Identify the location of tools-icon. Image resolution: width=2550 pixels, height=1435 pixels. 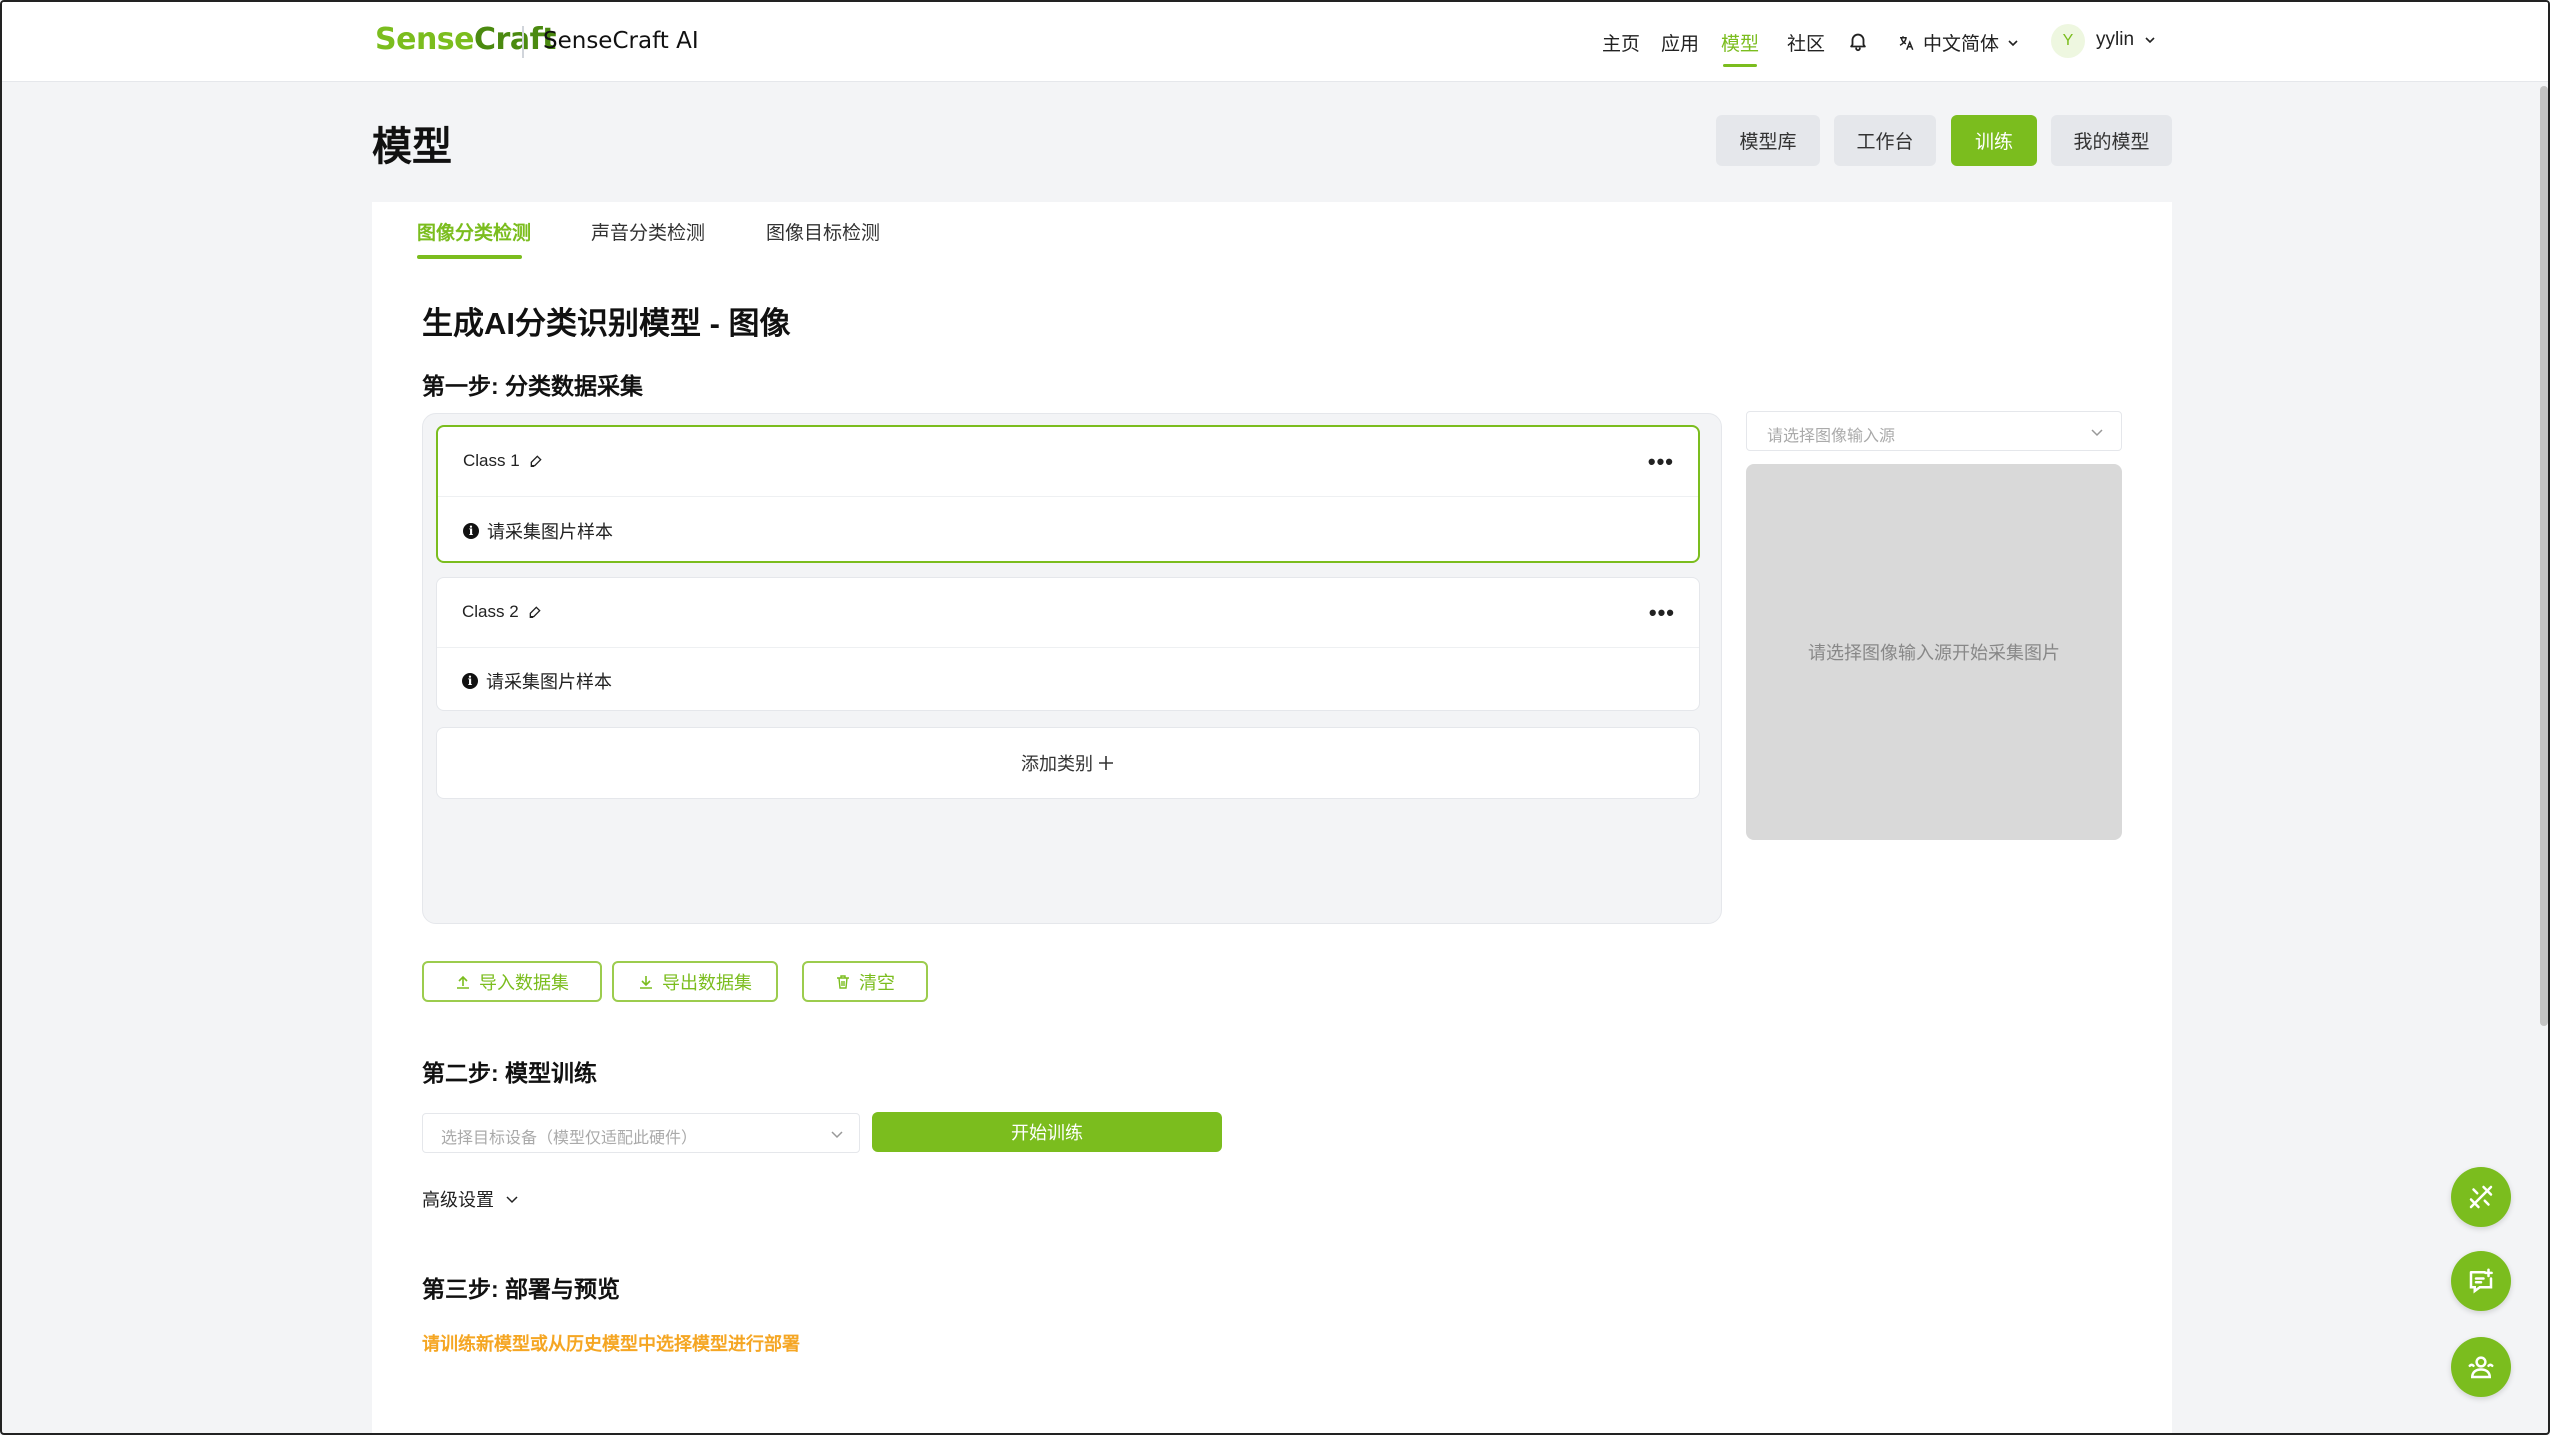
(2481, 1197).